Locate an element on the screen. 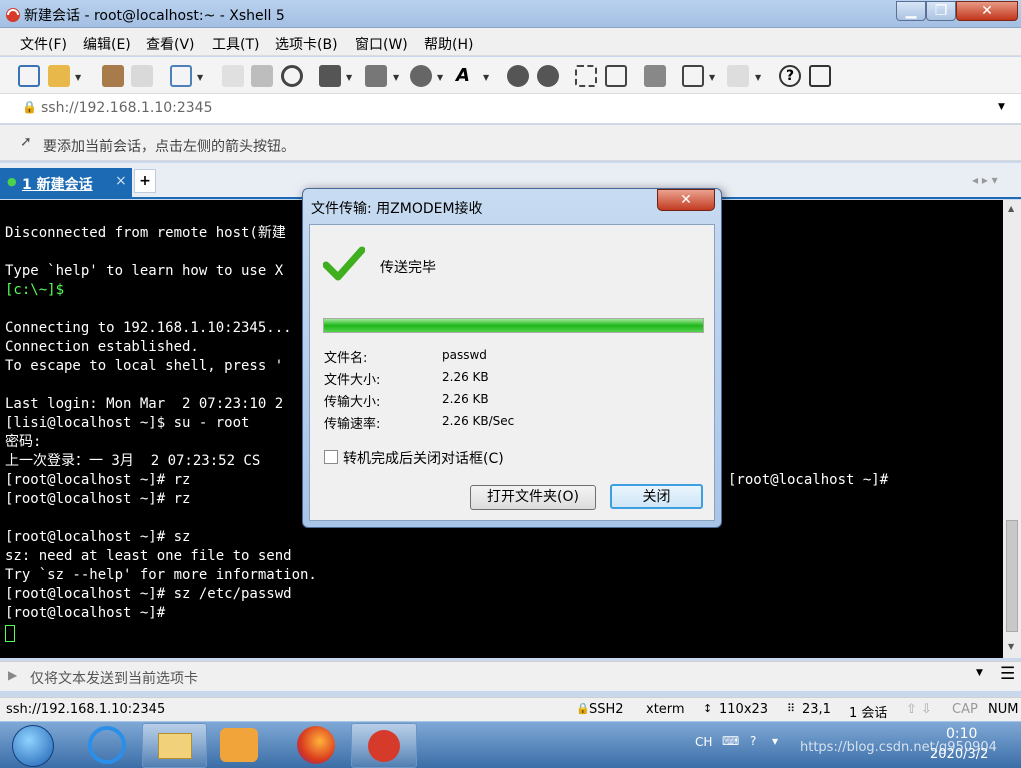 This screenshot has height=768, width=1021. open-folder-icon is located at coordinates (59, 76).